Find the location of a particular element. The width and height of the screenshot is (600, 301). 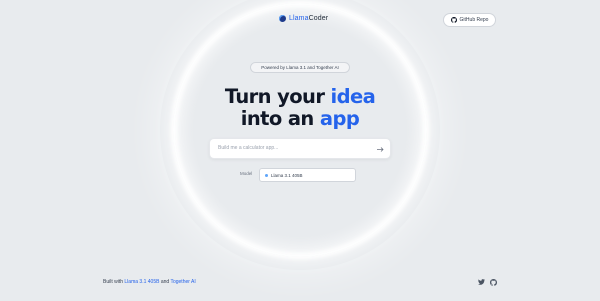

headline-line1-text: Turn your is located at coordinates (277, 96).